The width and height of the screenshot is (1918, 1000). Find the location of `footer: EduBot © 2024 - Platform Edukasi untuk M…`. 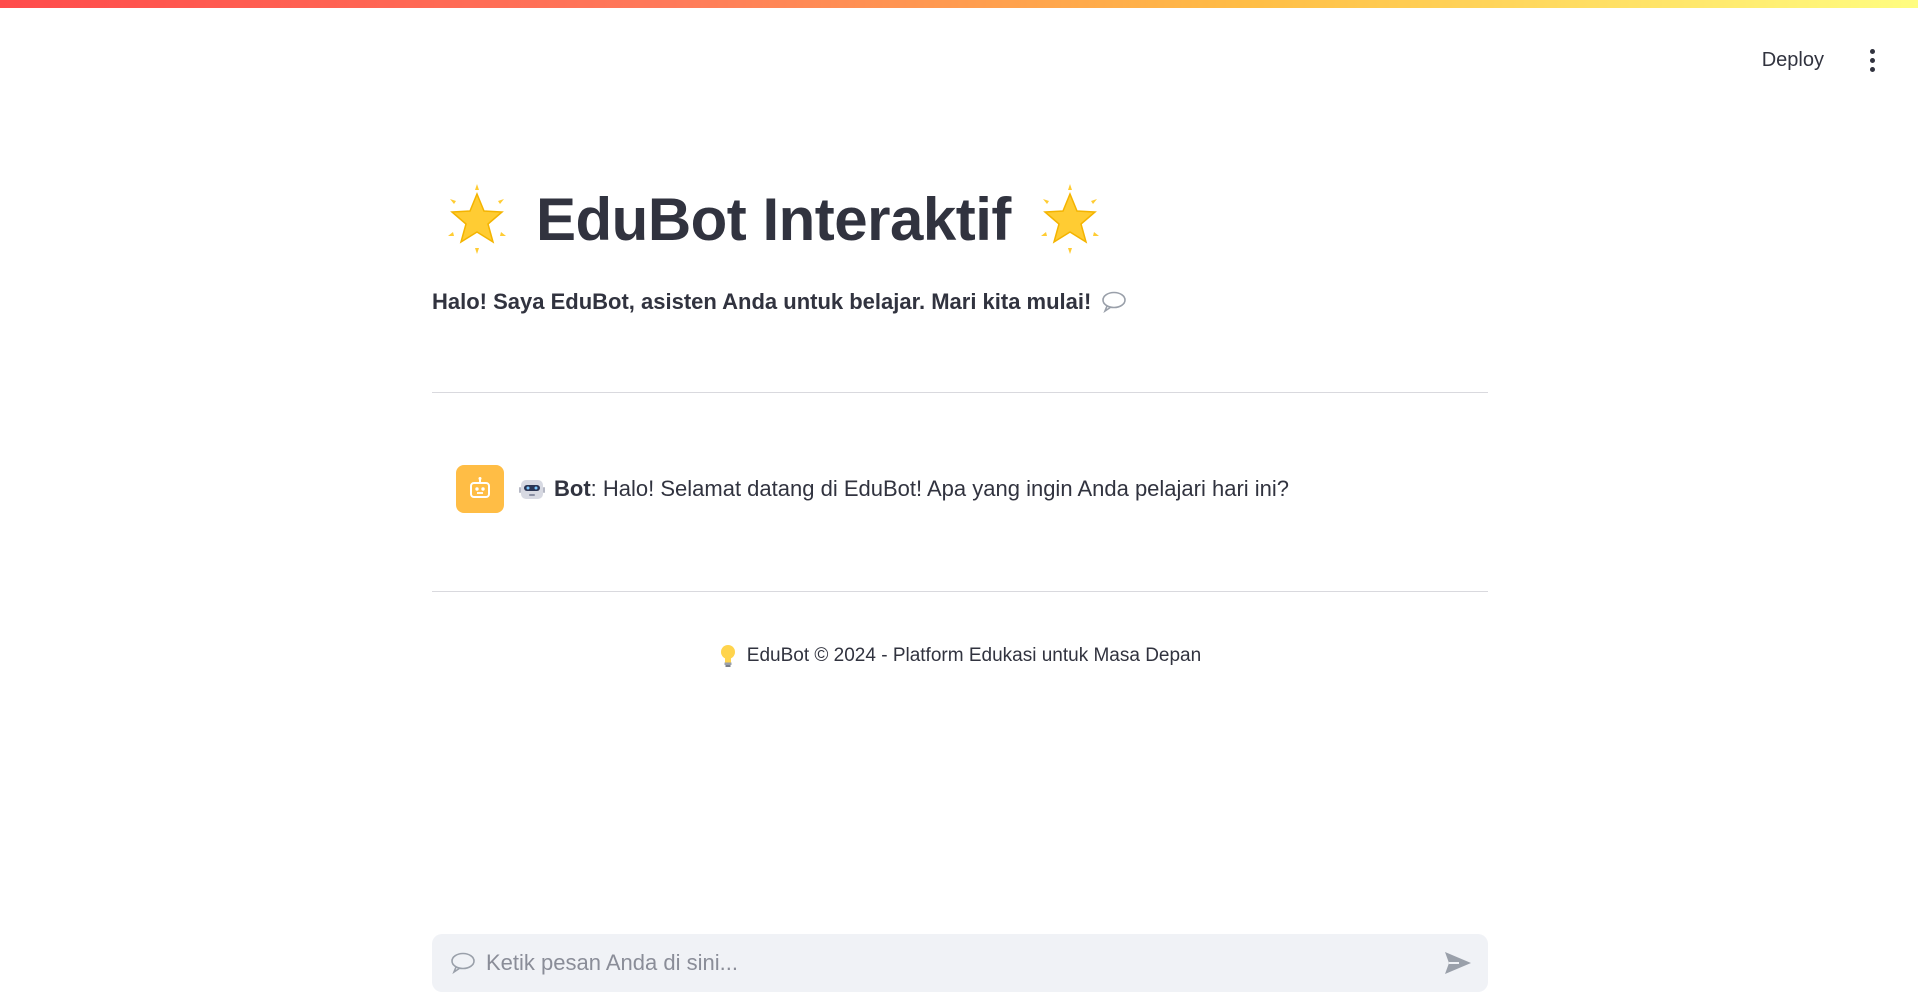

footer: EduBot © 2024 - Platform Edukasi untuk M… is located at coordinates (960, 656).